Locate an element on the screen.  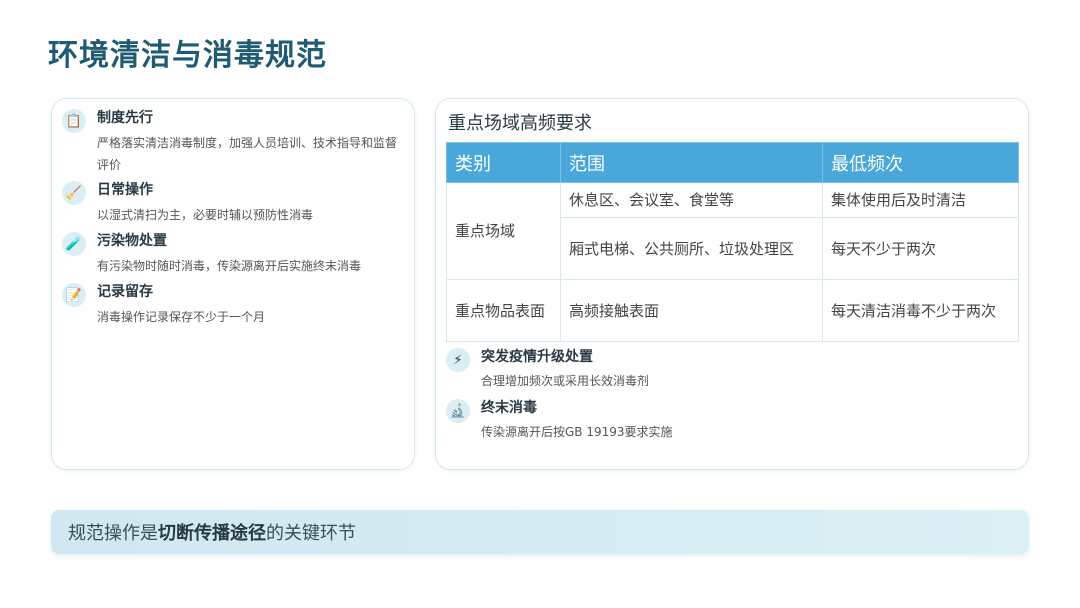
lightning-icon: ⚡ is located at coordinates (458, 360).